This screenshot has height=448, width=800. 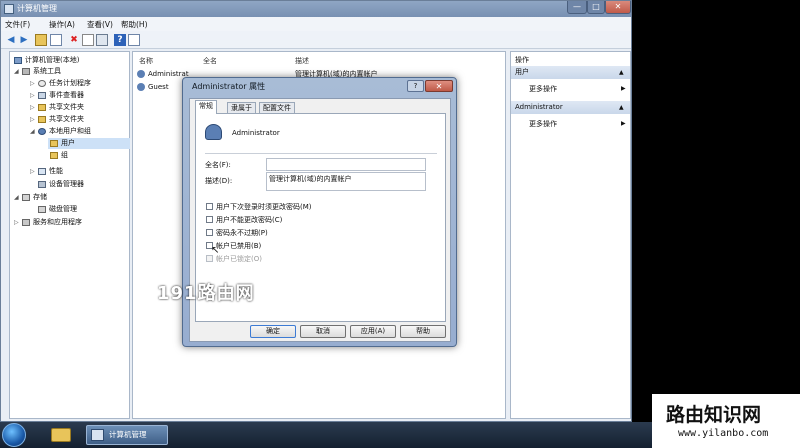 I want to click on forward-arrow-icon: ▶, so click(x=24, y=40).